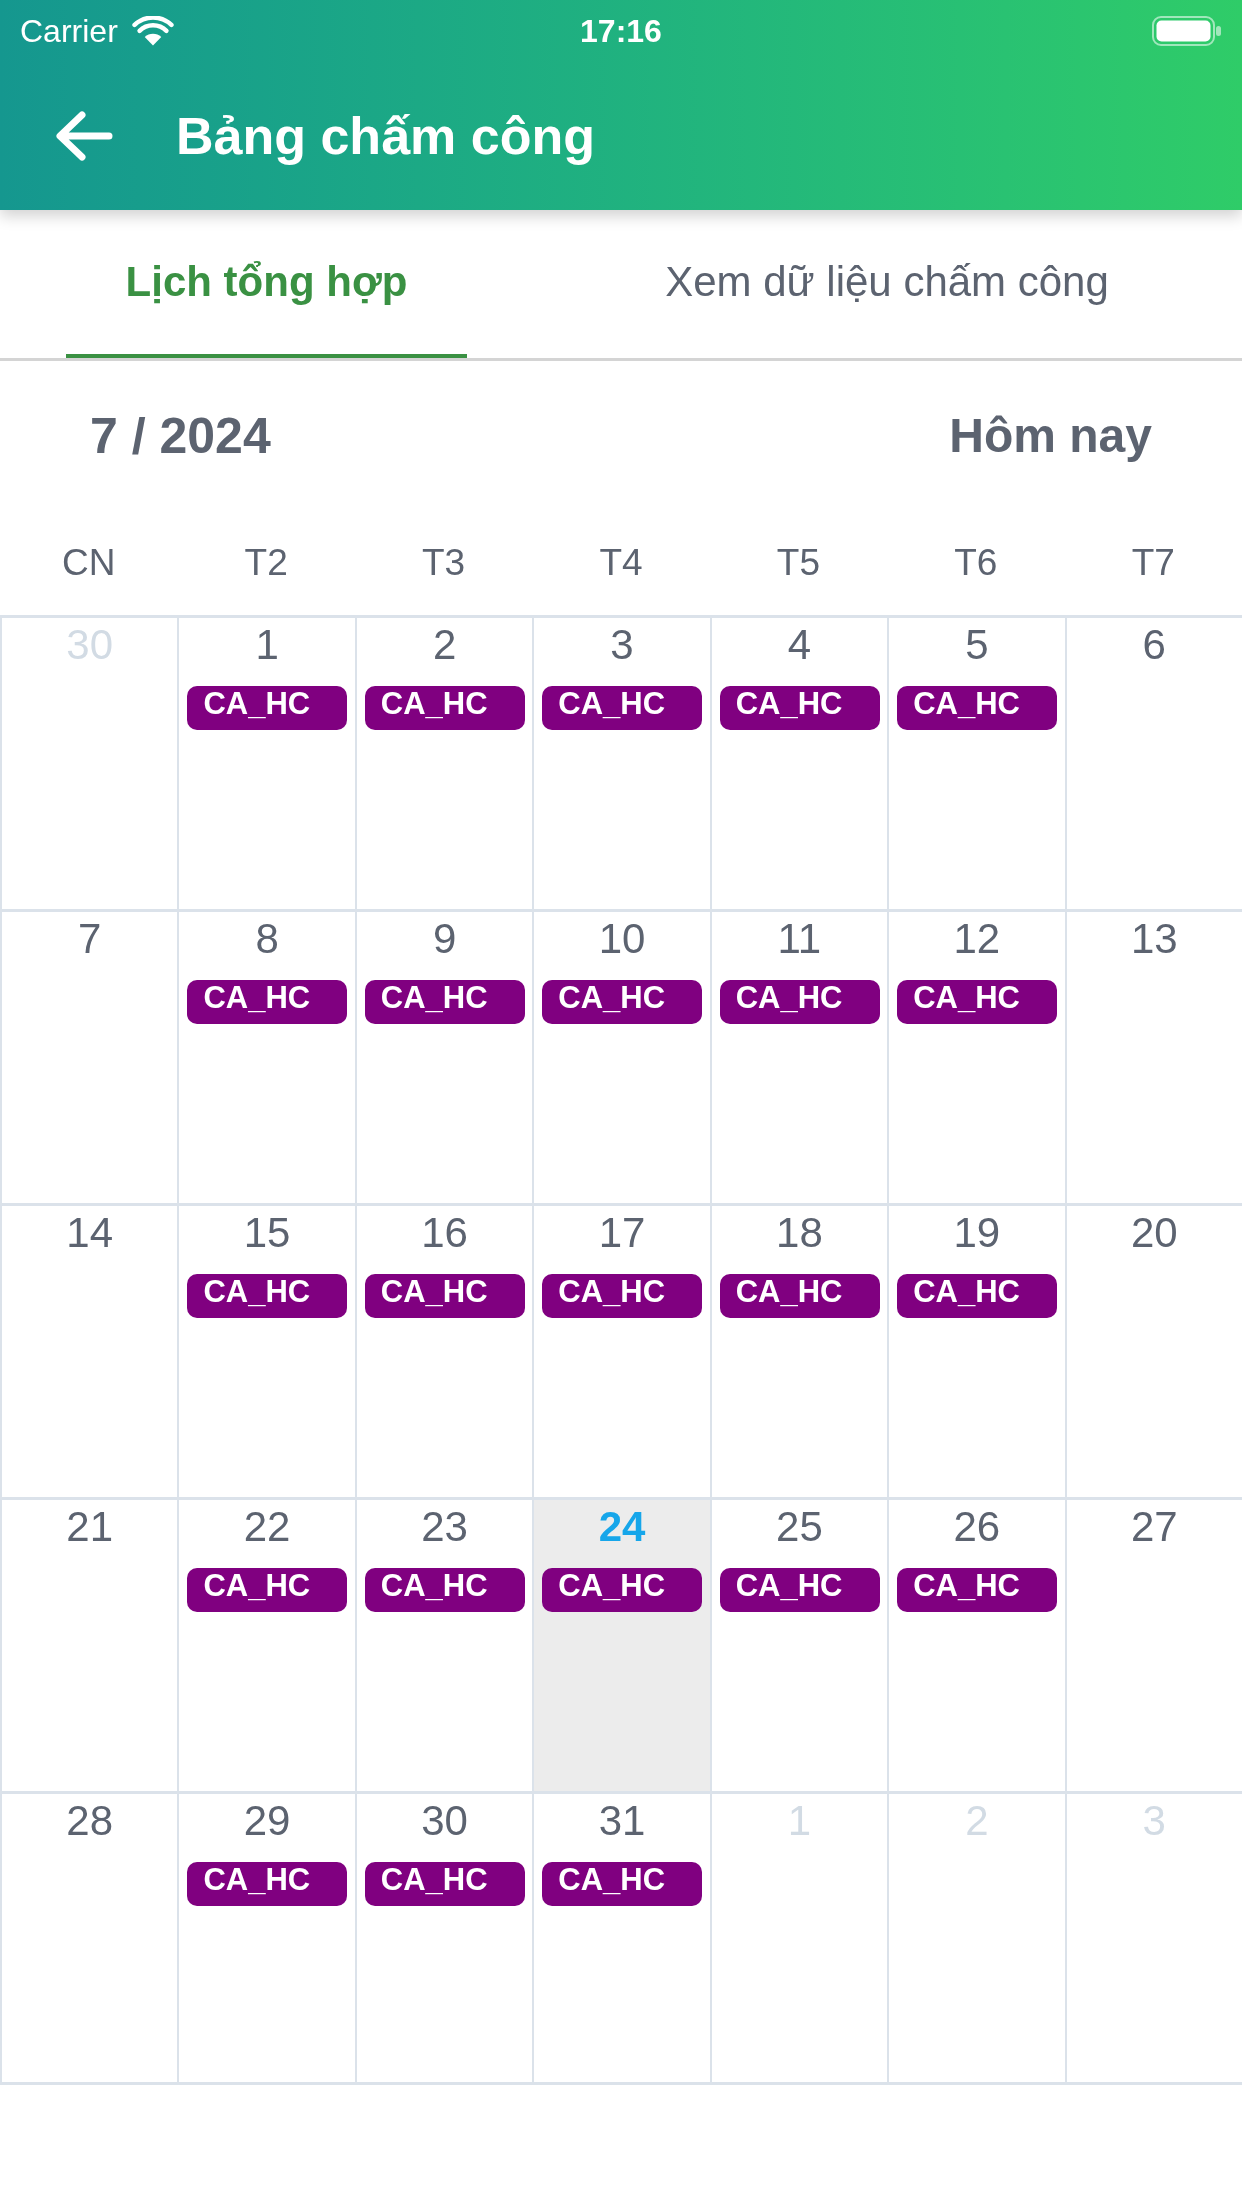  Describe the element at coordinates (90, 1821) in the screenshot. I see `day-number: 28` at that location.